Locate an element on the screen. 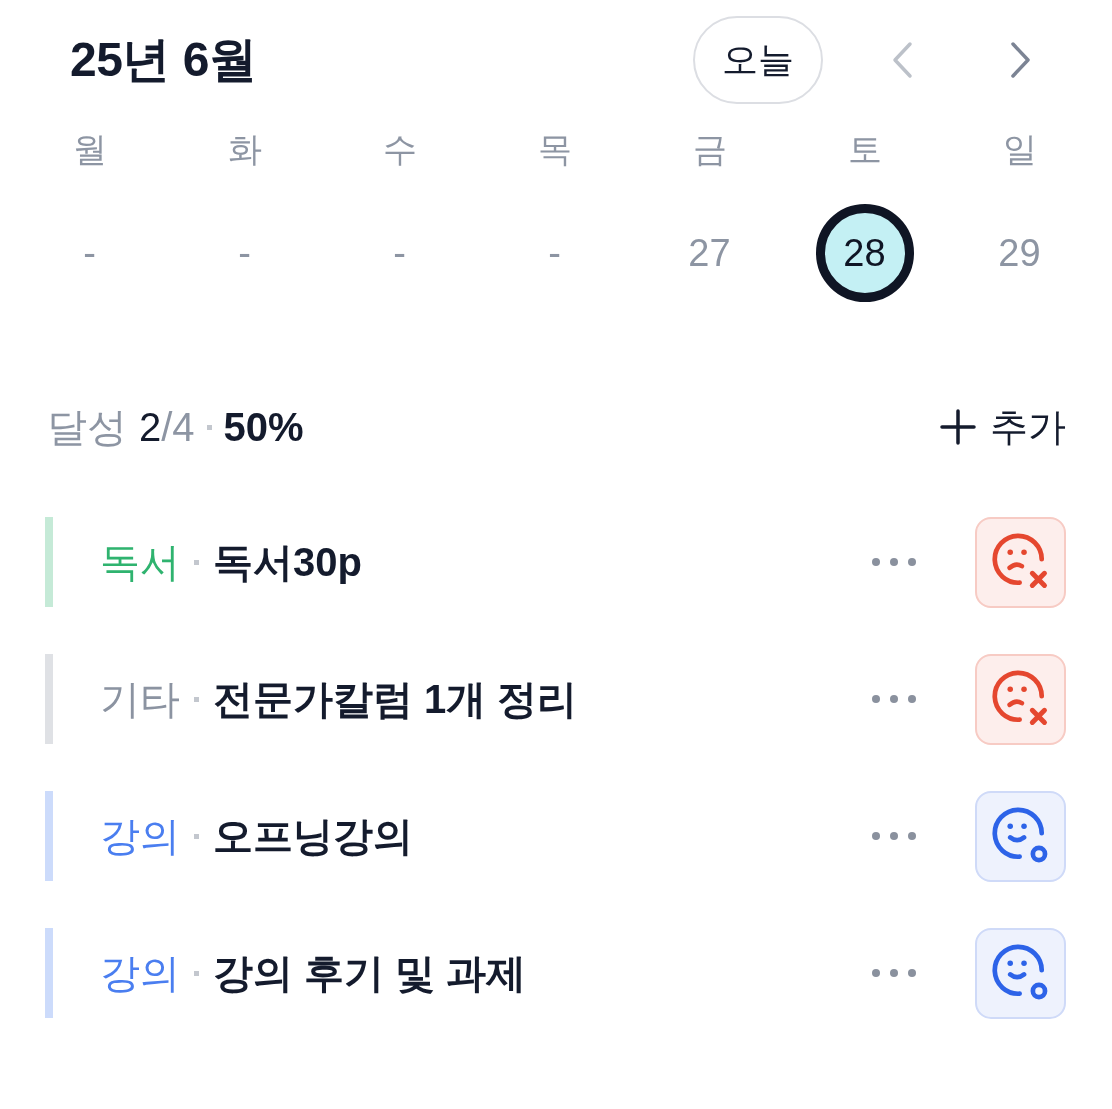  day-number: 28 is located at coordinates (864, 253).